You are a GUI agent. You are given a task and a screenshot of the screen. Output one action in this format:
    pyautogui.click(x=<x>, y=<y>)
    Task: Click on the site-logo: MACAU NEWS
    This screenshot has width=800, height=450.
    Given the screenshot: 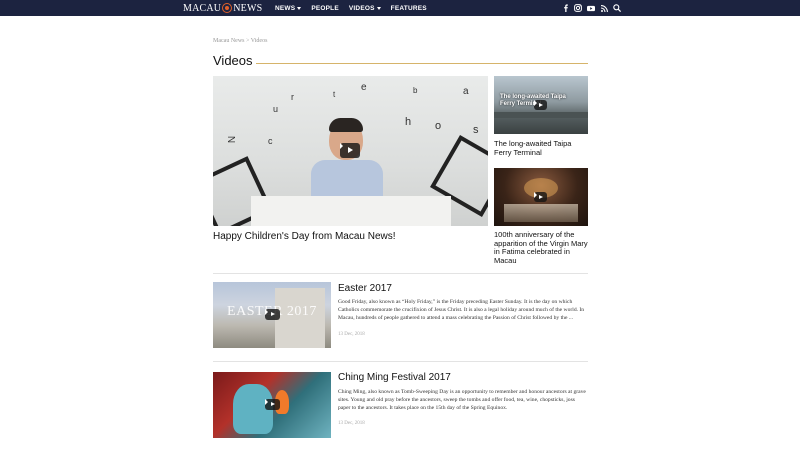 What is the action you would take?
    pyautogui.click(x=222, y=8)
    